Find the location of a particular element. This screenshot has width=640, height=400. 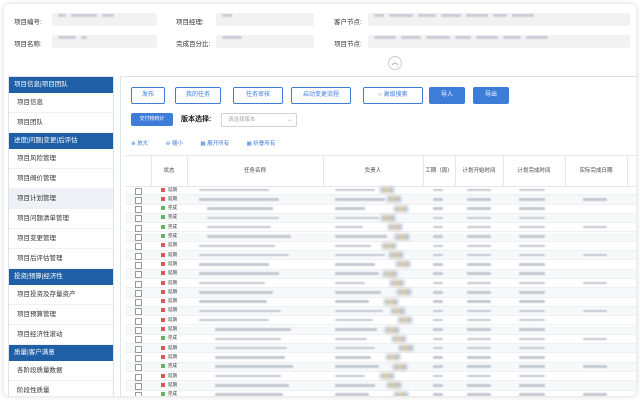

start-change-button: 启动变更流程 is located at coordinates (321, 95).